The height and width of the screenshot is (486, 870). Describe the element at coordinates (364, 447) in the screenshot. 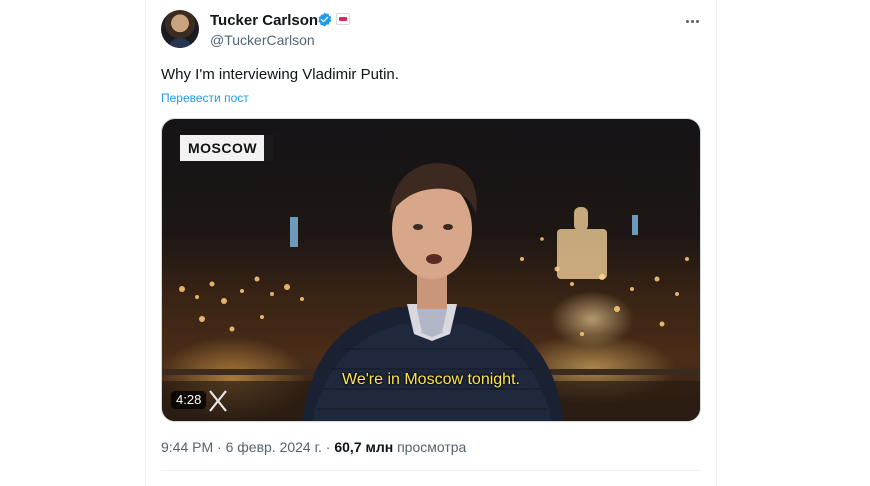

I see `views-count: 60,7 млн` at that location.